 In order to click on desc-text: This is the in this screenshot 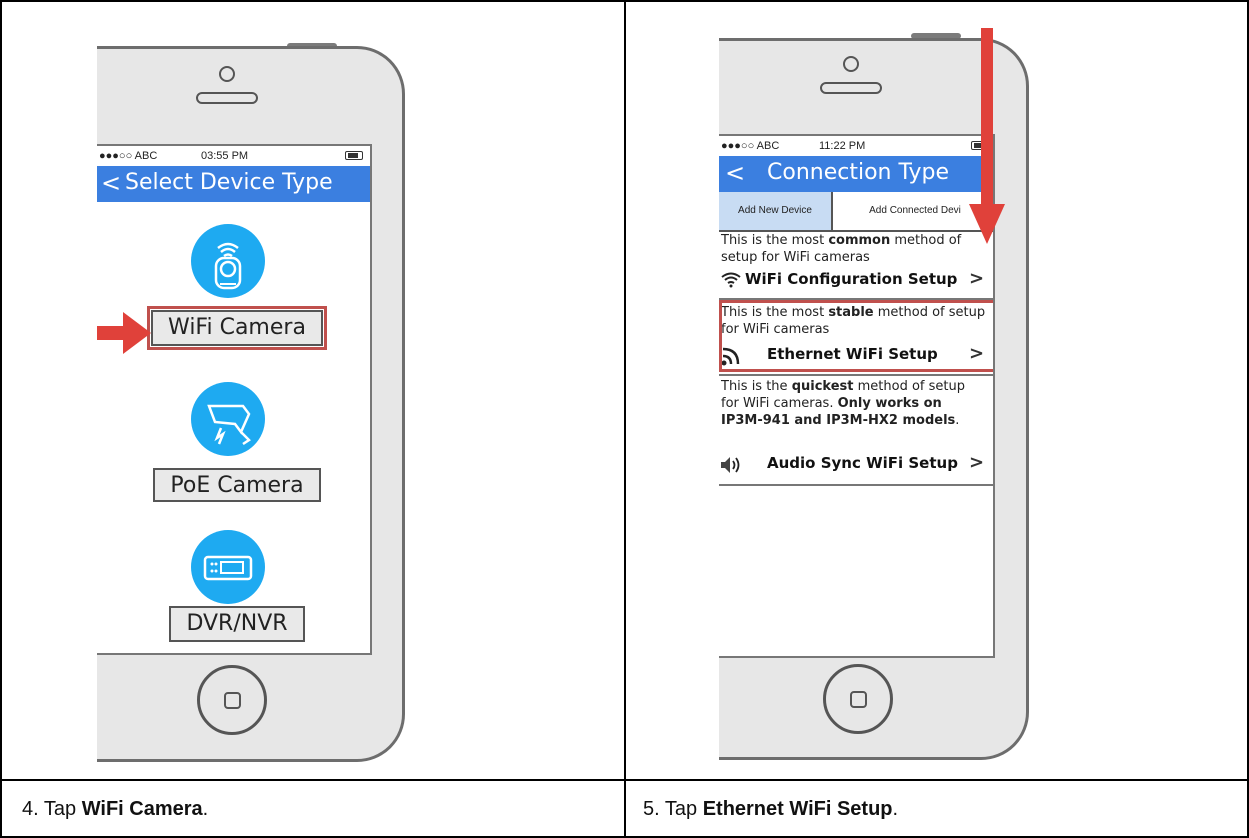, I will do `click(756, 386)`.